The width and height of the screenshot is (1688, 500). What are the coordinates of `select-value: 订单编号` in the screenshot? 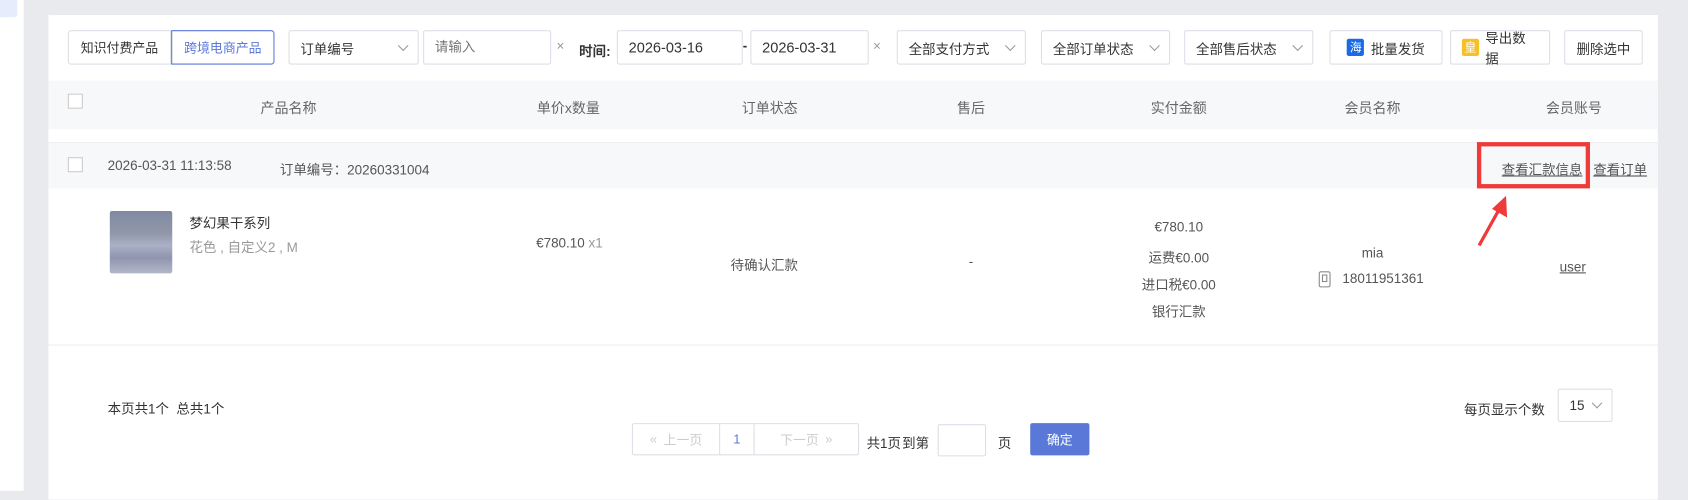 It's located at (327, 49).